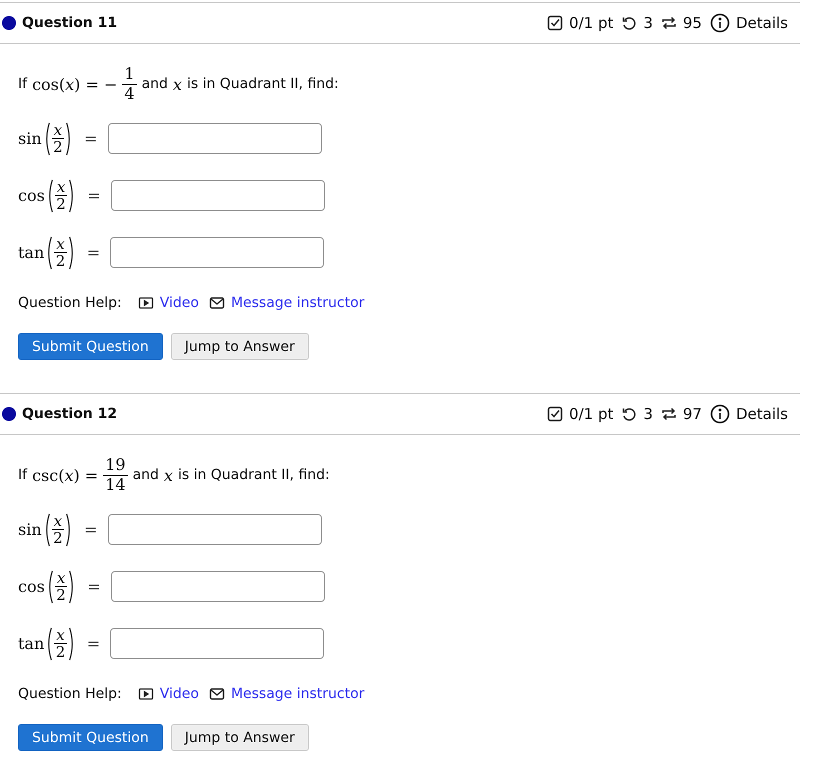 This screenshot has width=813, height=774. What do you see at coordinates (65, 475) in the screenshot?
I see `math-expression: csc(x) =` at bounding box center [65, 475].